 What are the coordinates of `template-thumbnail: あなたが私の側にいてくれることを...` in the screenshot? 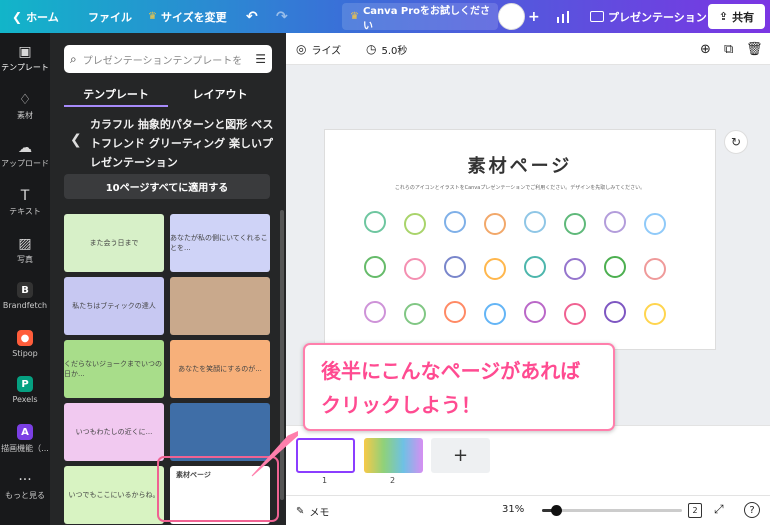 It's located at (220, 243).